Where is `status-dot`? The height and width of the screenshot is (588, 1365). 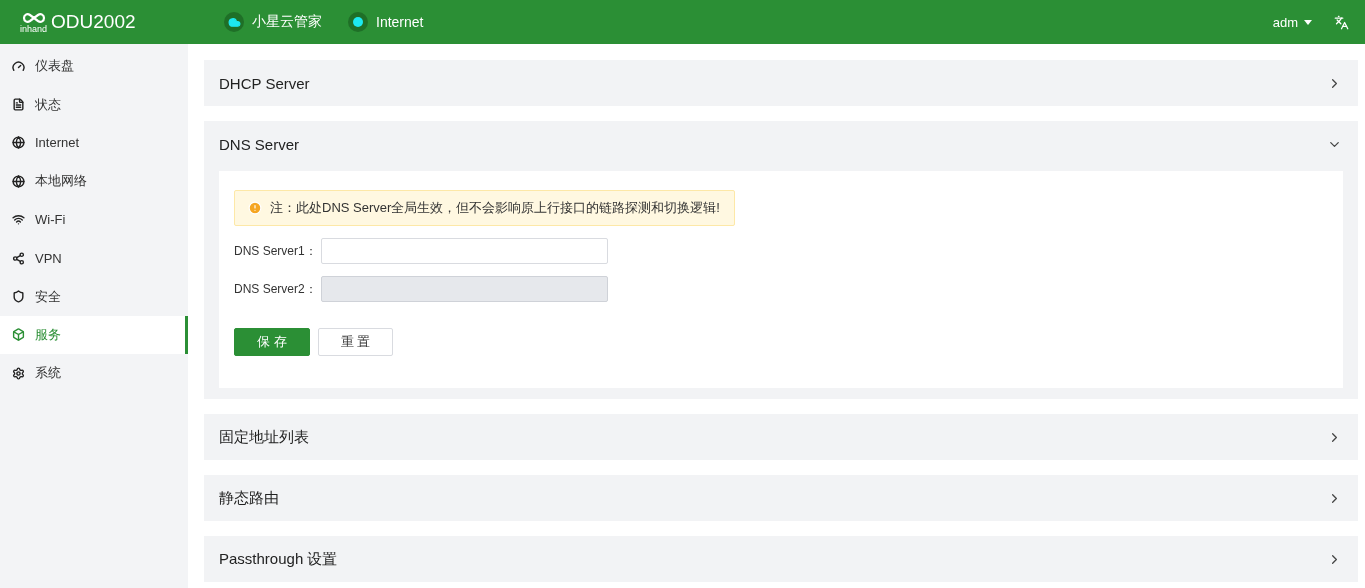 status-dot is located at coordinates (358, 22).